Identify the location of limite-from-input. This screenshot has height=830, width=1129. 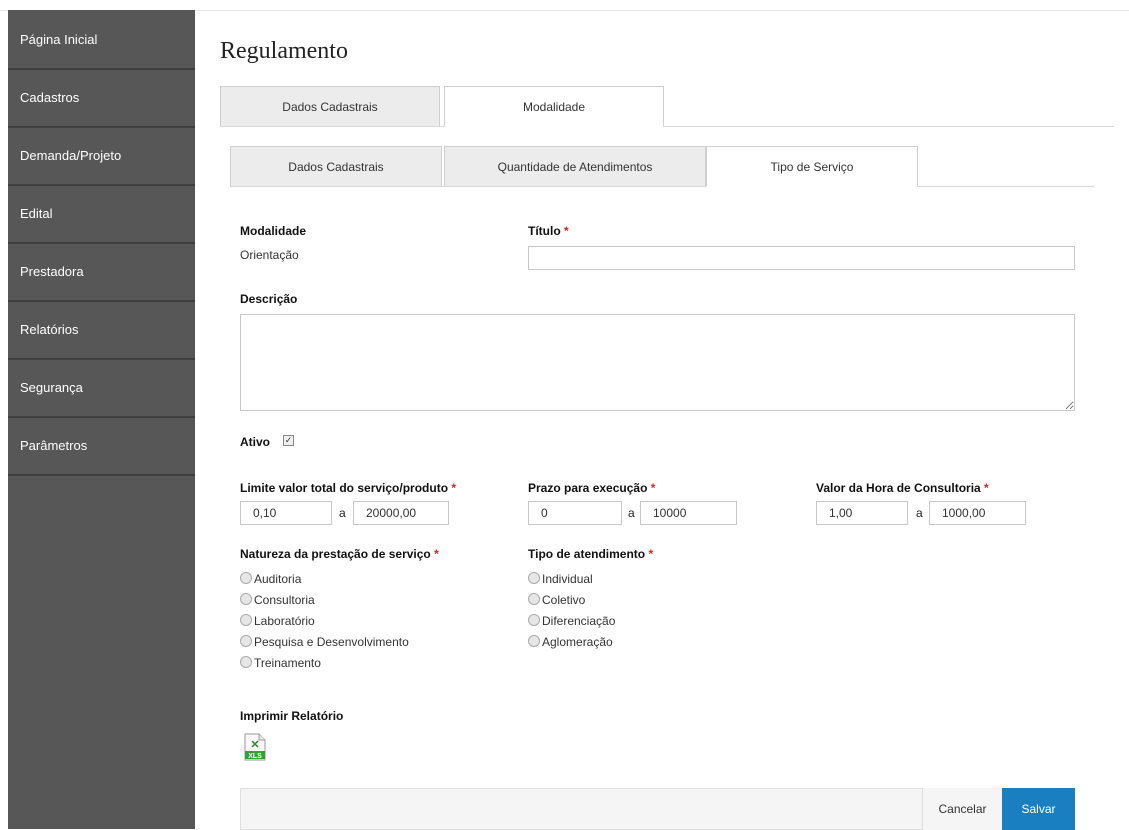
(286, 513).